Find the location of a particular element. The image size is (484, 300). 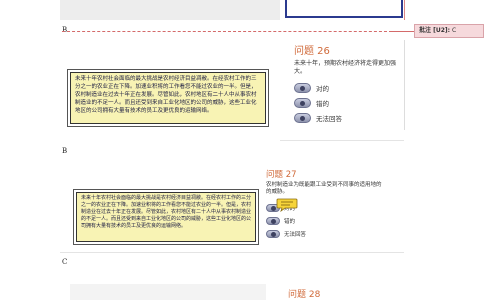

comment-bubble-icon is located at coordinates (287, 205).